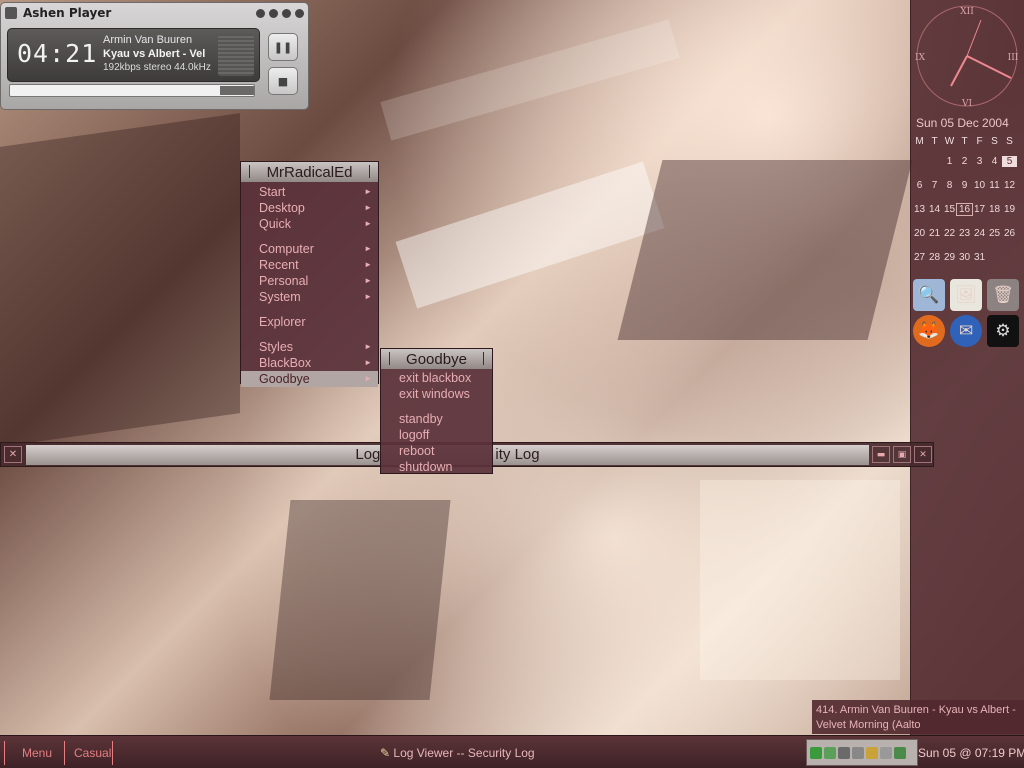  What do you see at coordinates (309, 281) in the screenshot?
I see `menu-item-personal: Personal ►` at bounding box center [309, 281].